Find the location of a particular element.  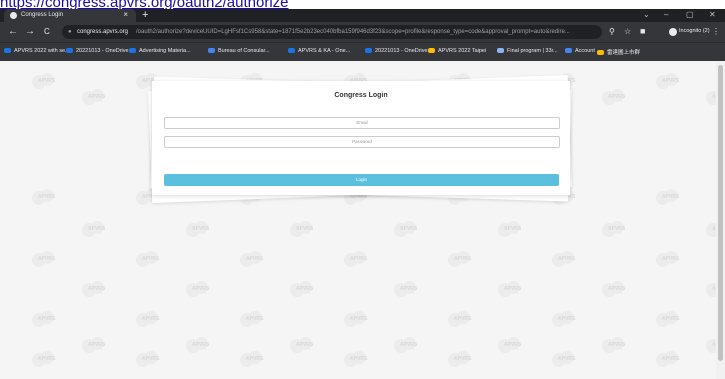

url-host: congress.apvrs.org is located at coordinates (103, 32).